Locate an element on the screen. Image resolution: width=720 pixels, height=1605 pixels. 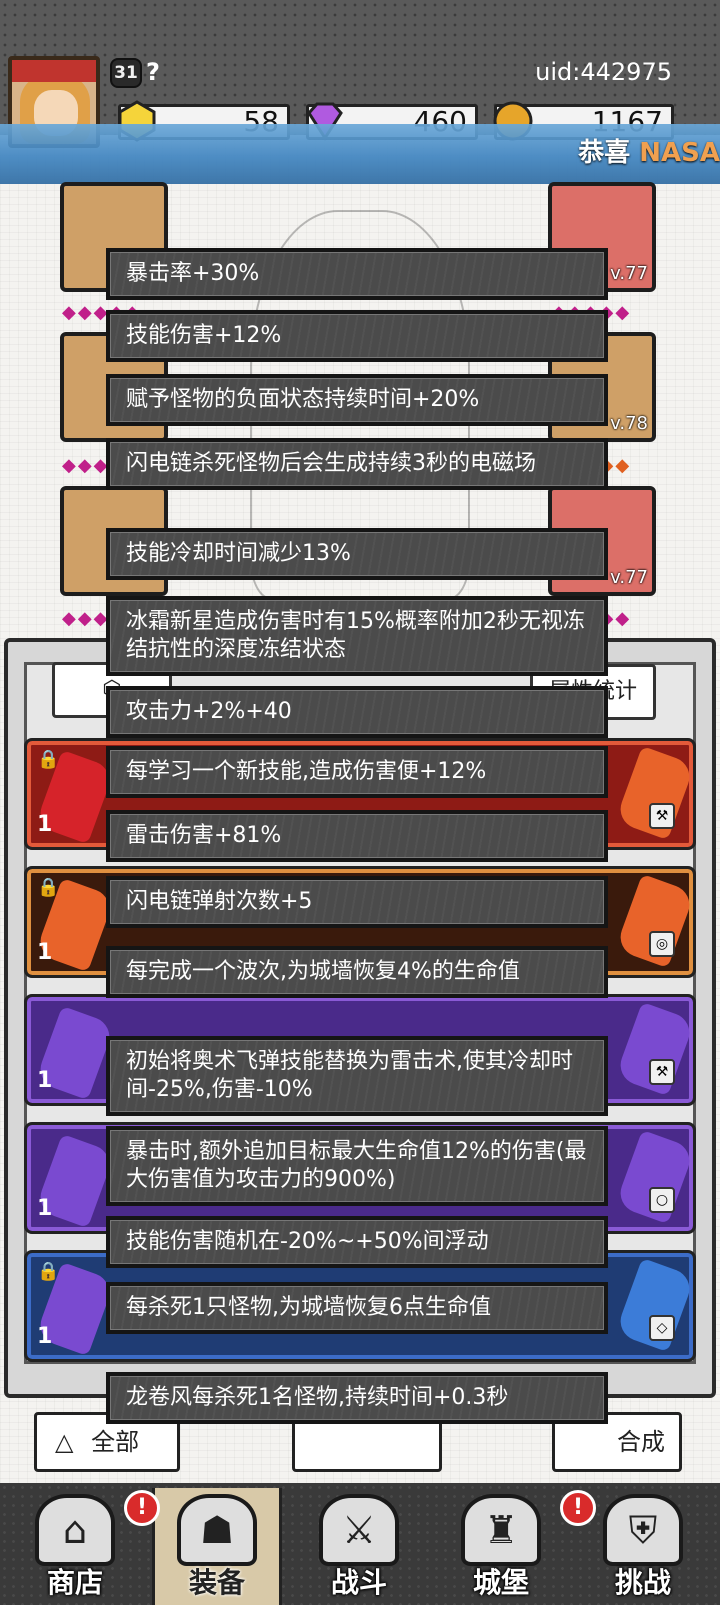
affix-tooltip: 初始将奥术飞弹技能替换为雷击术,使其冷却时间-25%,伤害-10% is located at coordinates (357, 1076).